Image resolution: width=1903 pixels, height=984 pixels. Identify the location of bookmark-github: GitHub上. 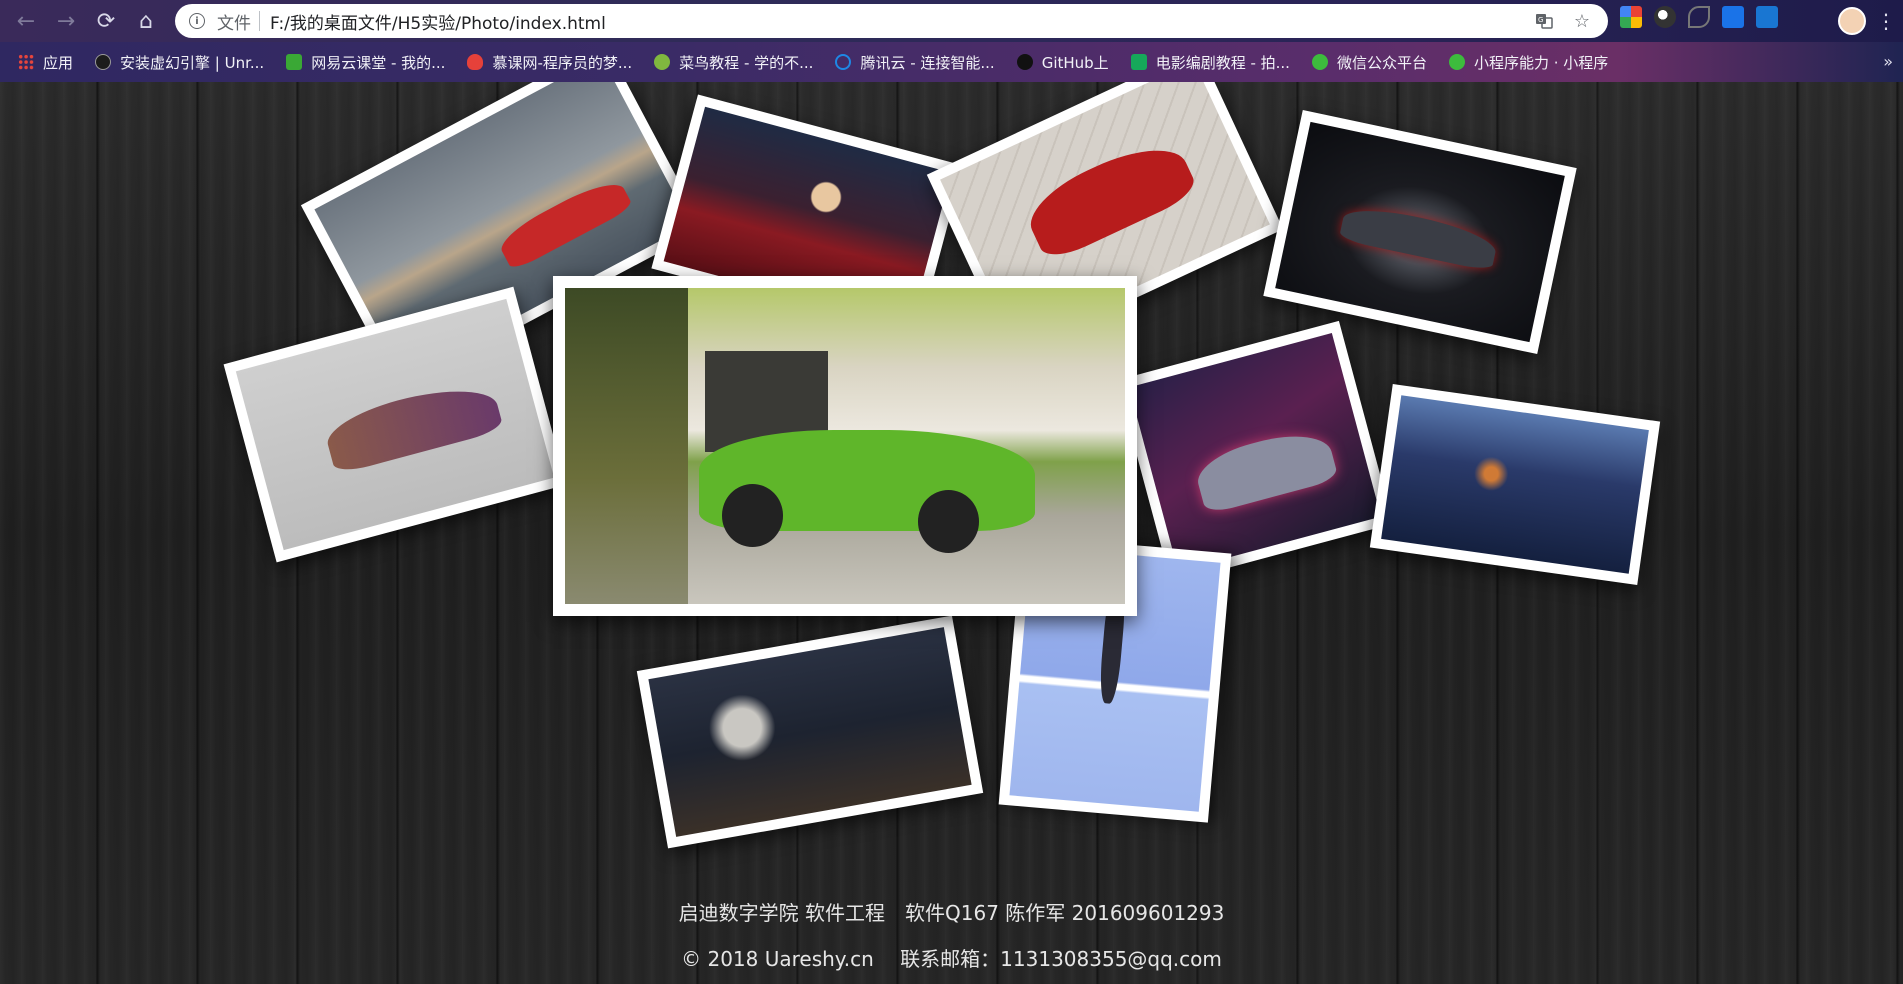
(1062, 62).